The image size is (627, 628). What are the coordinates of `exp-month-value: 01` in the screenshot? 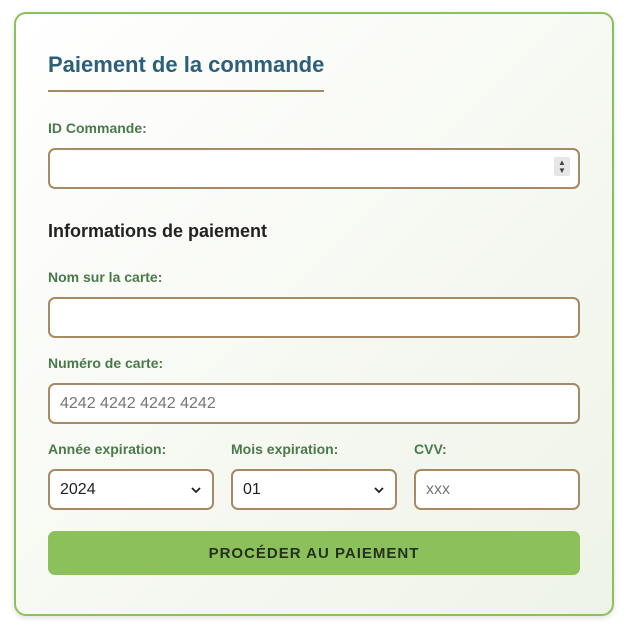 It's located at (252, 489).